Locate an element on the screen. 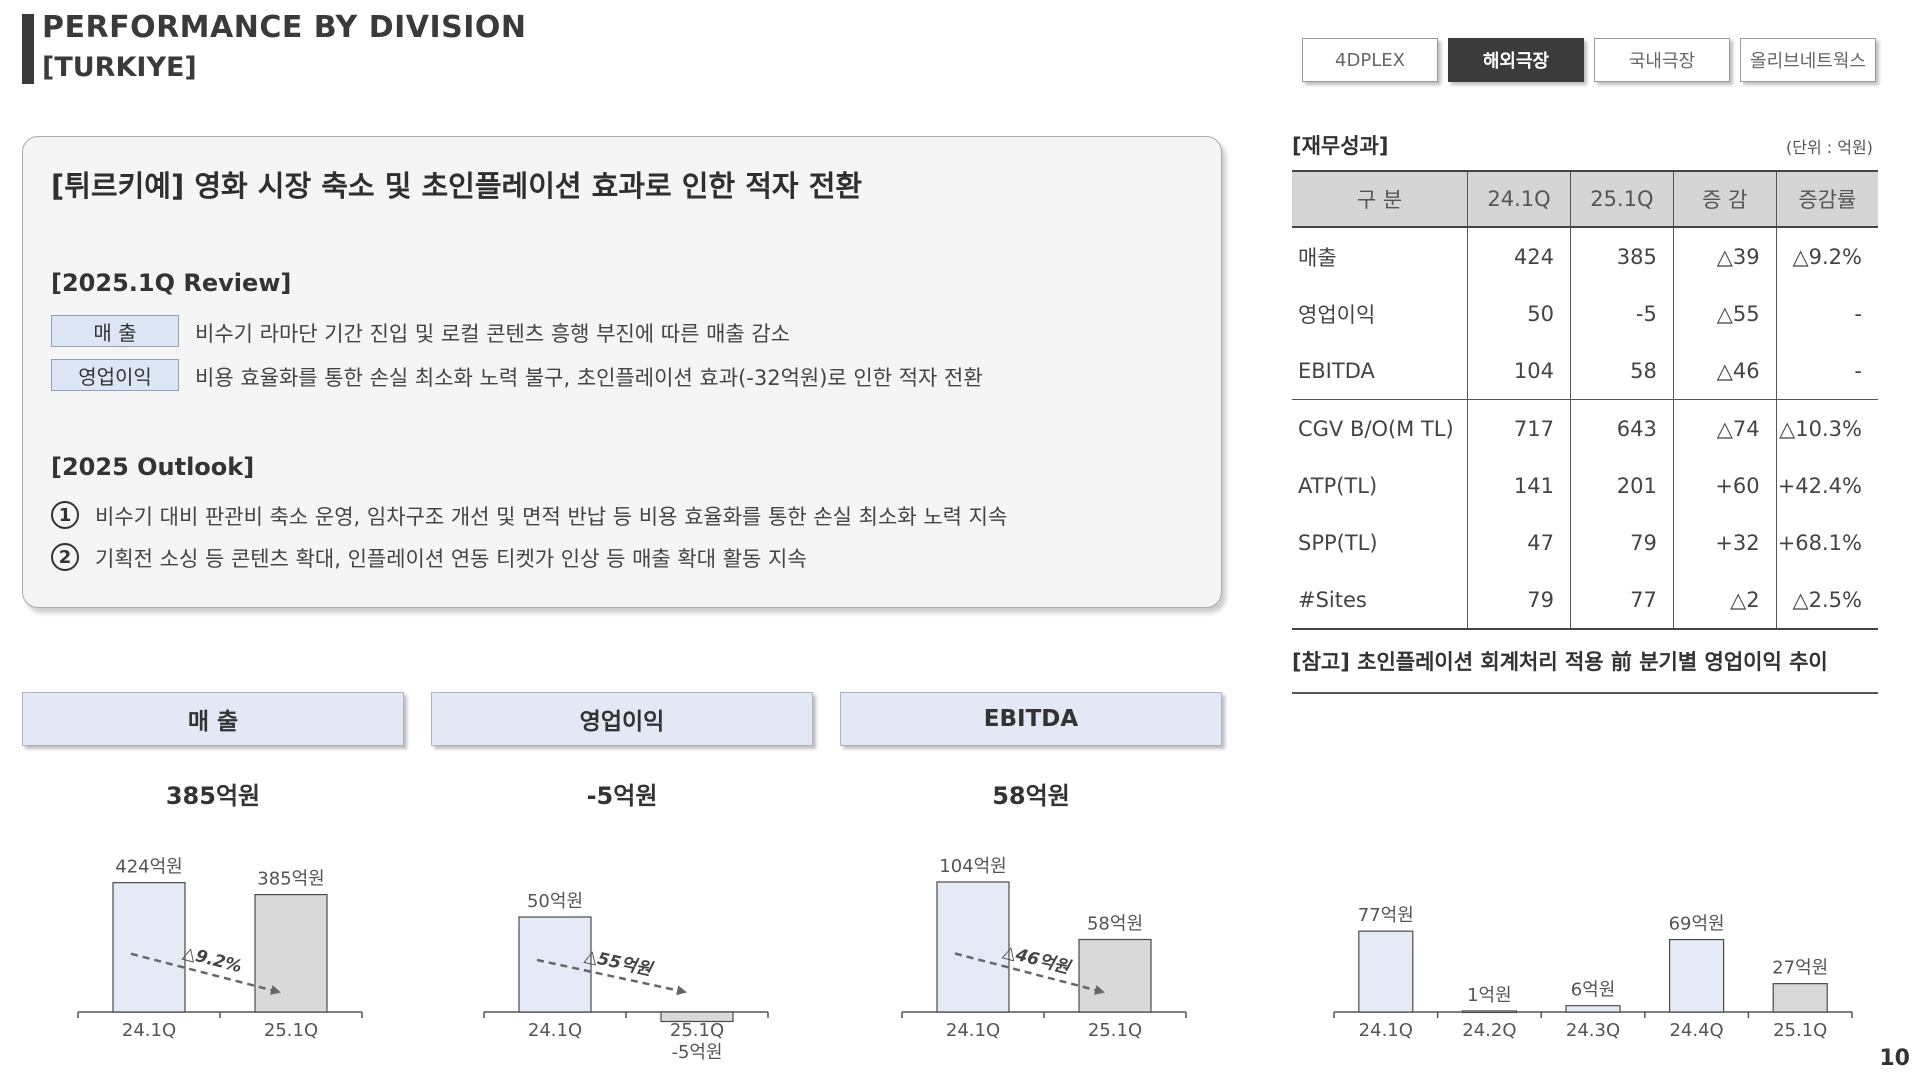 The height and width of the screenshot is (1080, 1920). revenue-data-label: 424억원 is located at coordinates (148, 867).